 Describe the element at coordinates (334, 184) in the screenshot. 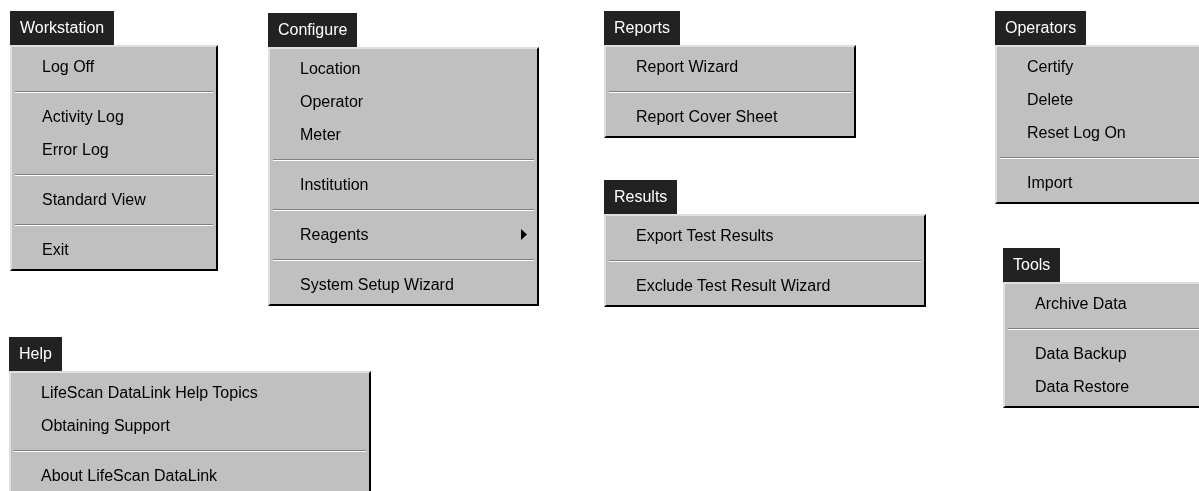

I see `menu-item: Institution` at that location.